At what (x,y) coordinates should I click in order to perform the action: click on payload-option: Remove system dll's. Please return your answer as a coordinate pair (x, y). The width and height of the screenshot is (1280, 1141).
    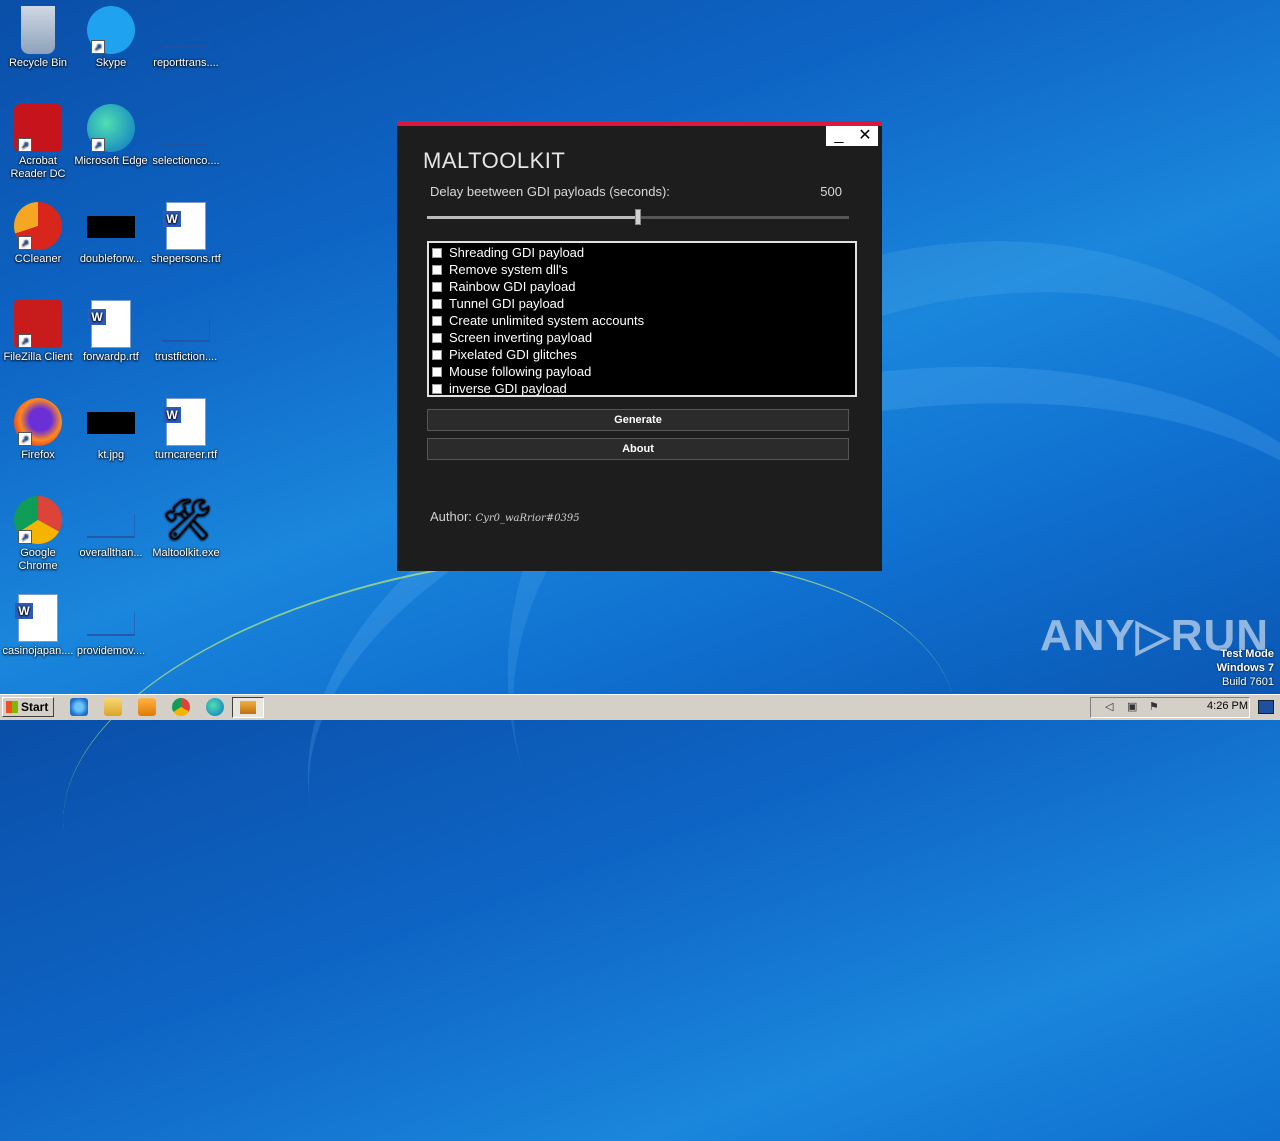
    Looking at the image, I should click on (643, 269).